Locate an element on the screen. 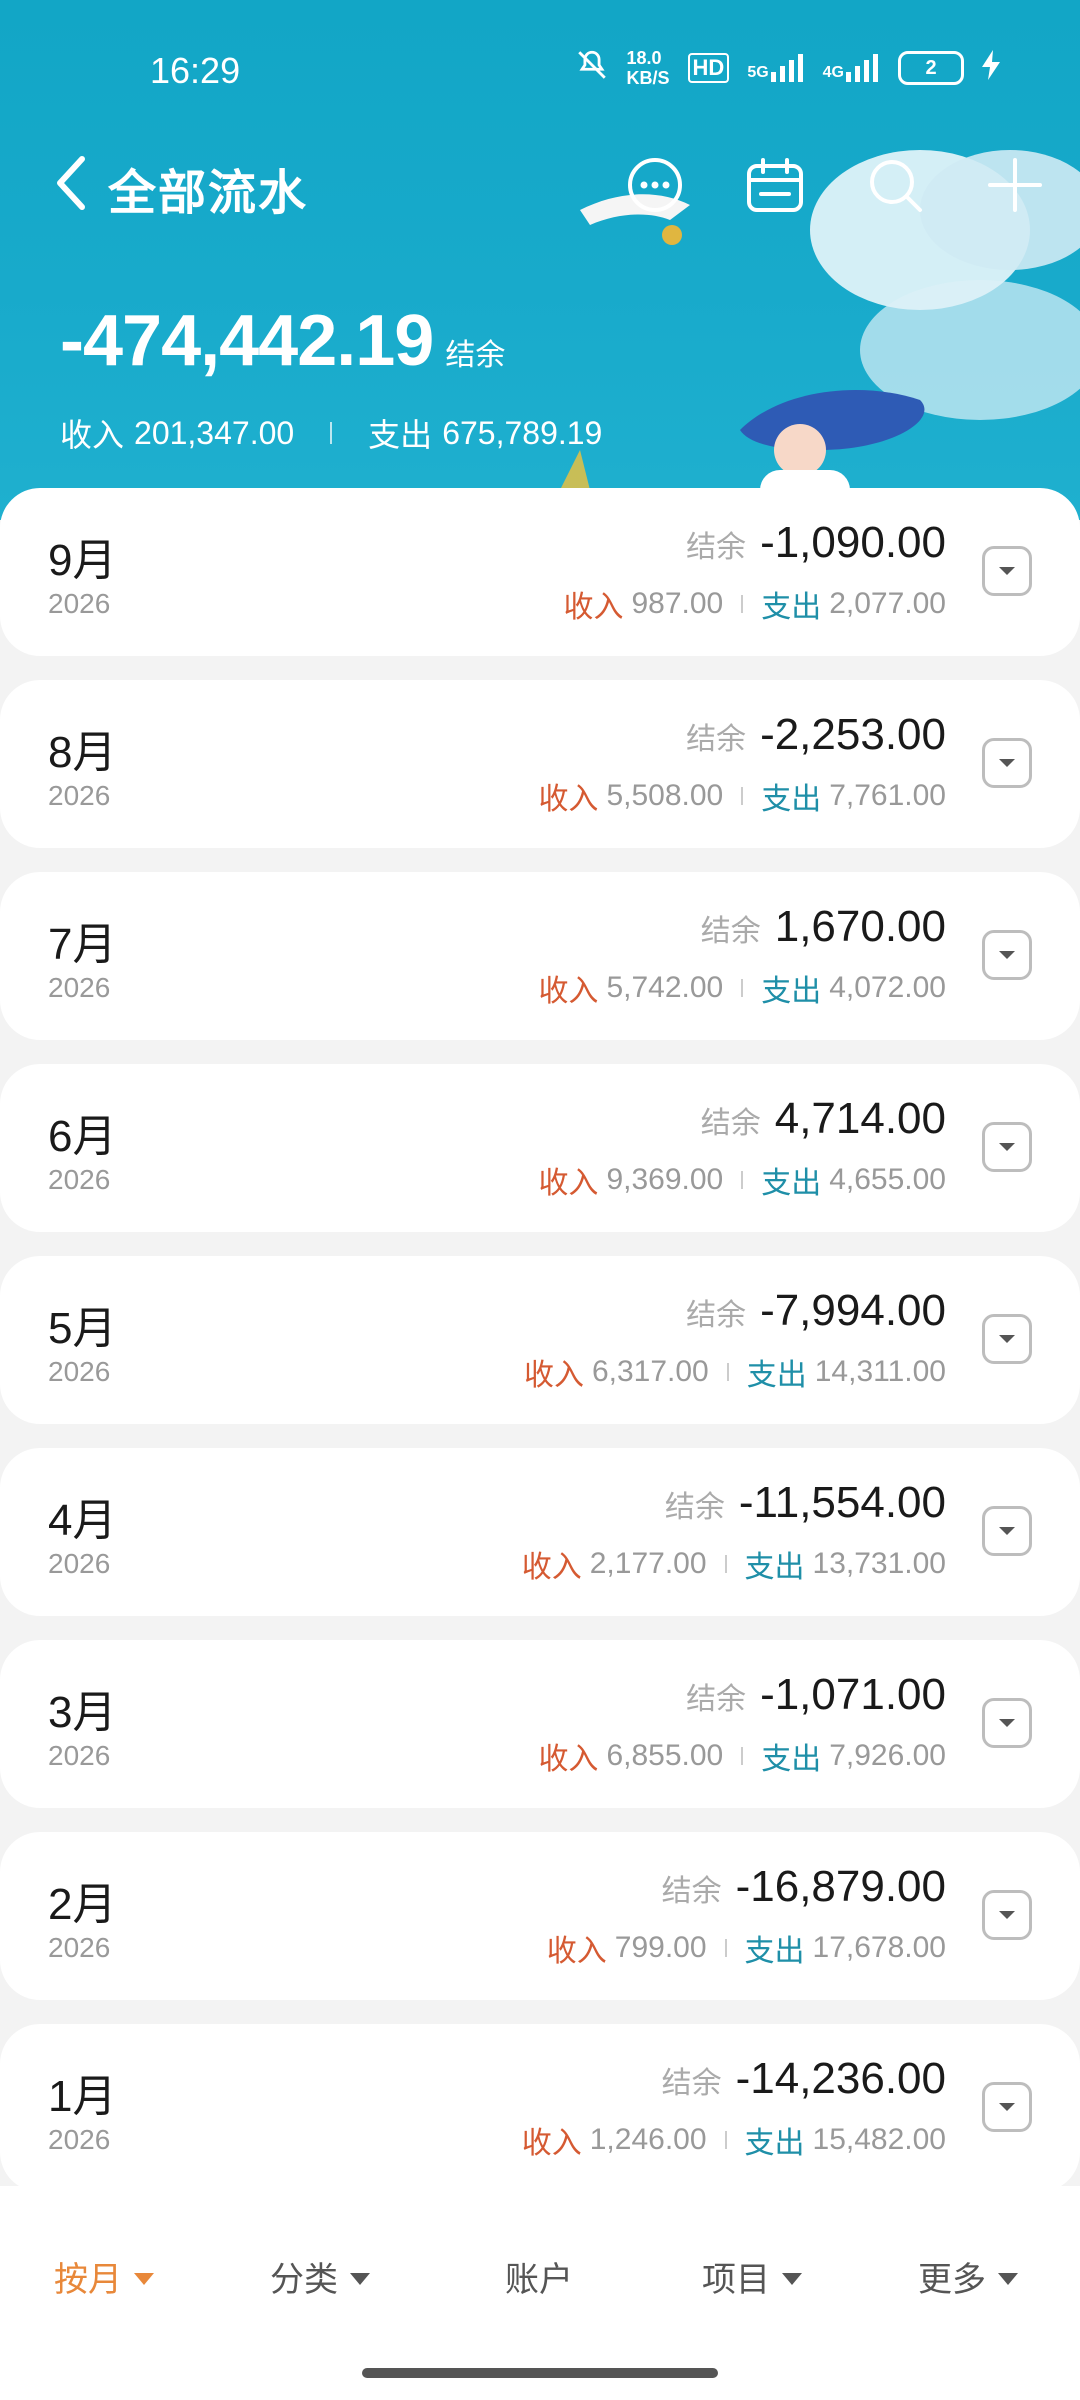 The width and height of the screenshot is (1080, 2400). search-icon is located at coordinates (895, 185).